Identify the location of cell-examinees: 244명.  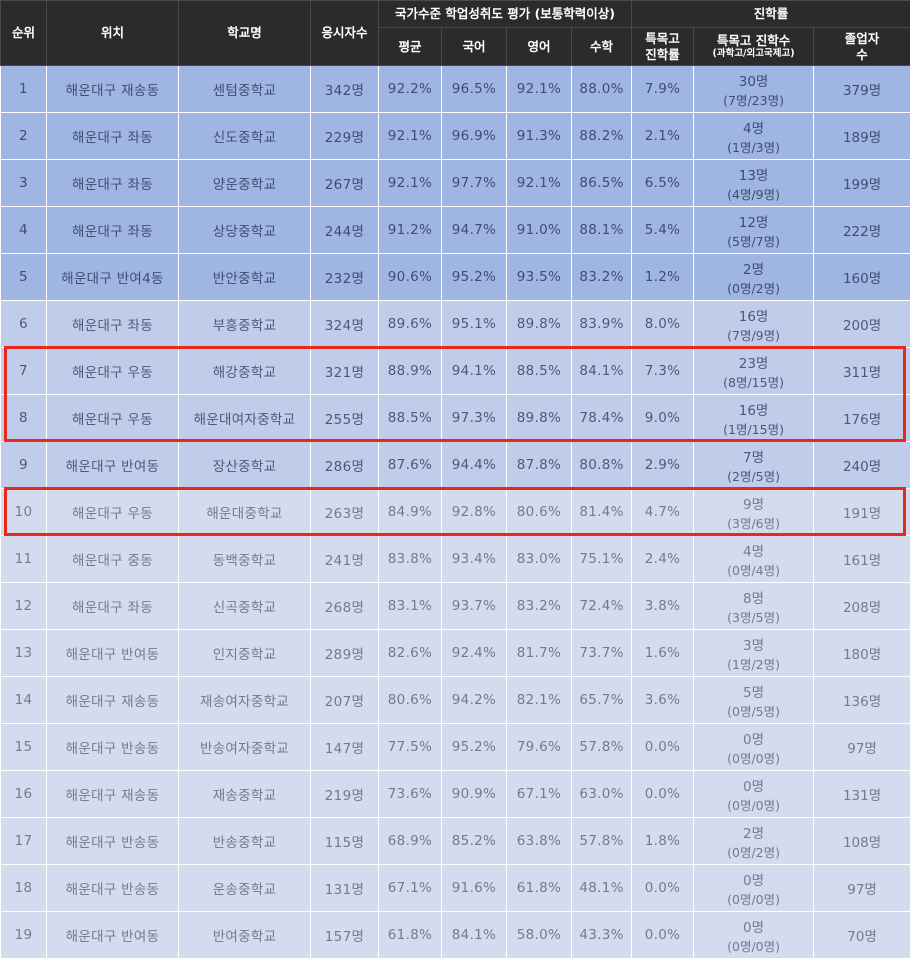
(345, 230).